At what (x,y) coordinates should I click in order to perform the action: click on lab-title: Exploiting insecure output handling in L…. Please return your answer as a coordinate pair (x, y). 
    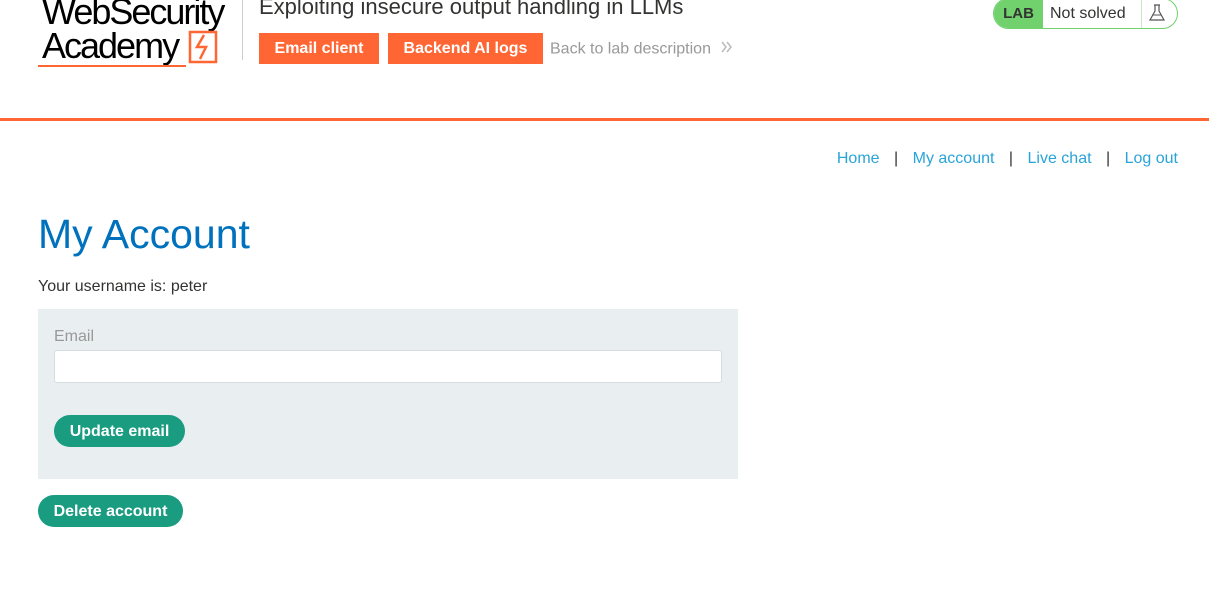
    Looking at the image, I should click on (471, 9).